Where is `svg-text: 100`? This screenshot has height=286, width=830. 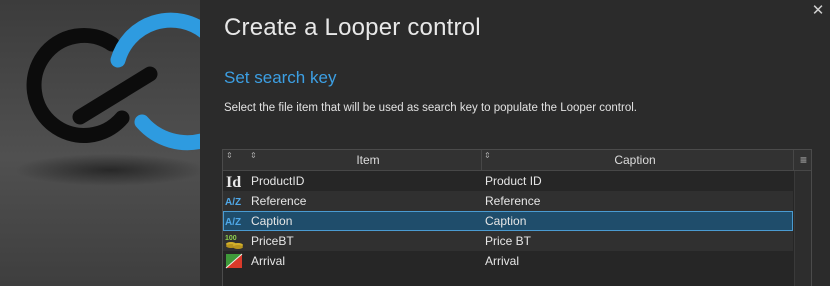 svg-text: 100 is located at coordinates (231, 238).